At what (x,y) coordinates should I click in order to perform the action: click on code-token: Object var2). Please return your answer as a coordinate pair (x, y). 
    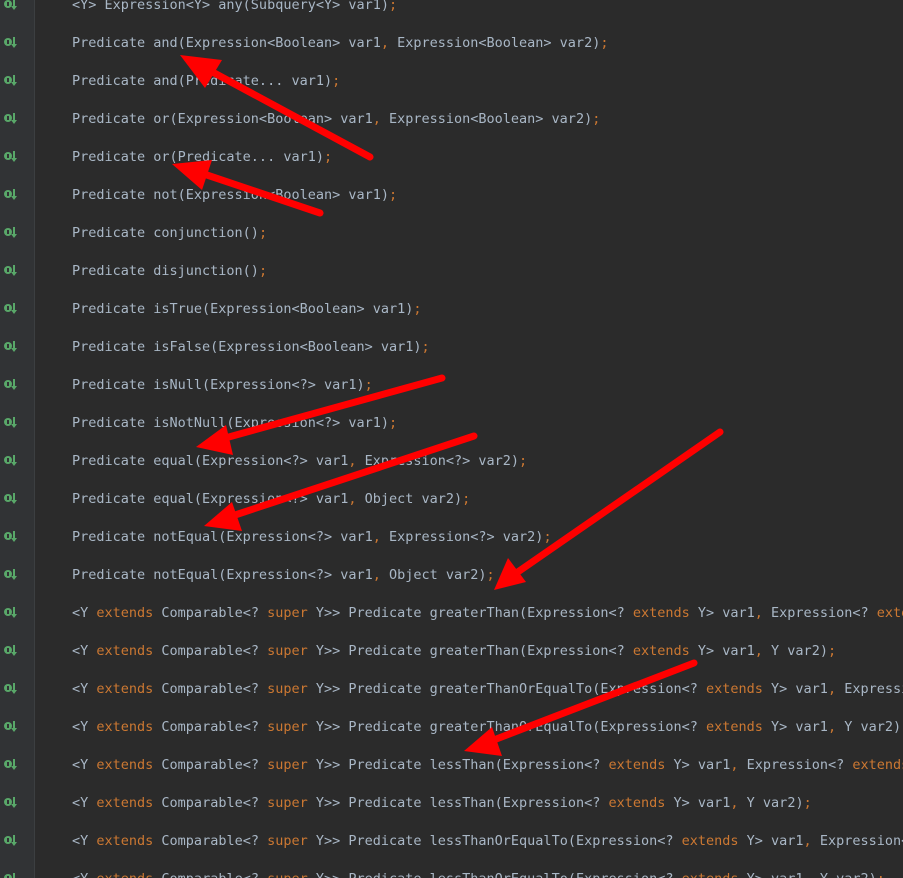
    Looking at the image, I should click on (433, 575).